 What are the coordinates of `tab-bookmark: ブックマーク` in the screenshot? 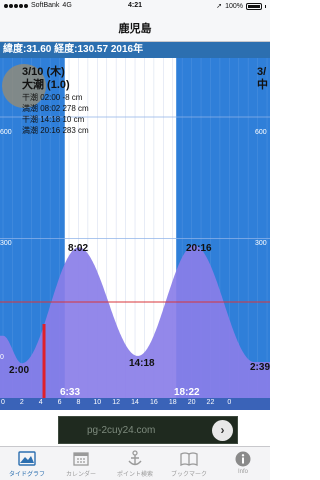 It's located at (189, 463).